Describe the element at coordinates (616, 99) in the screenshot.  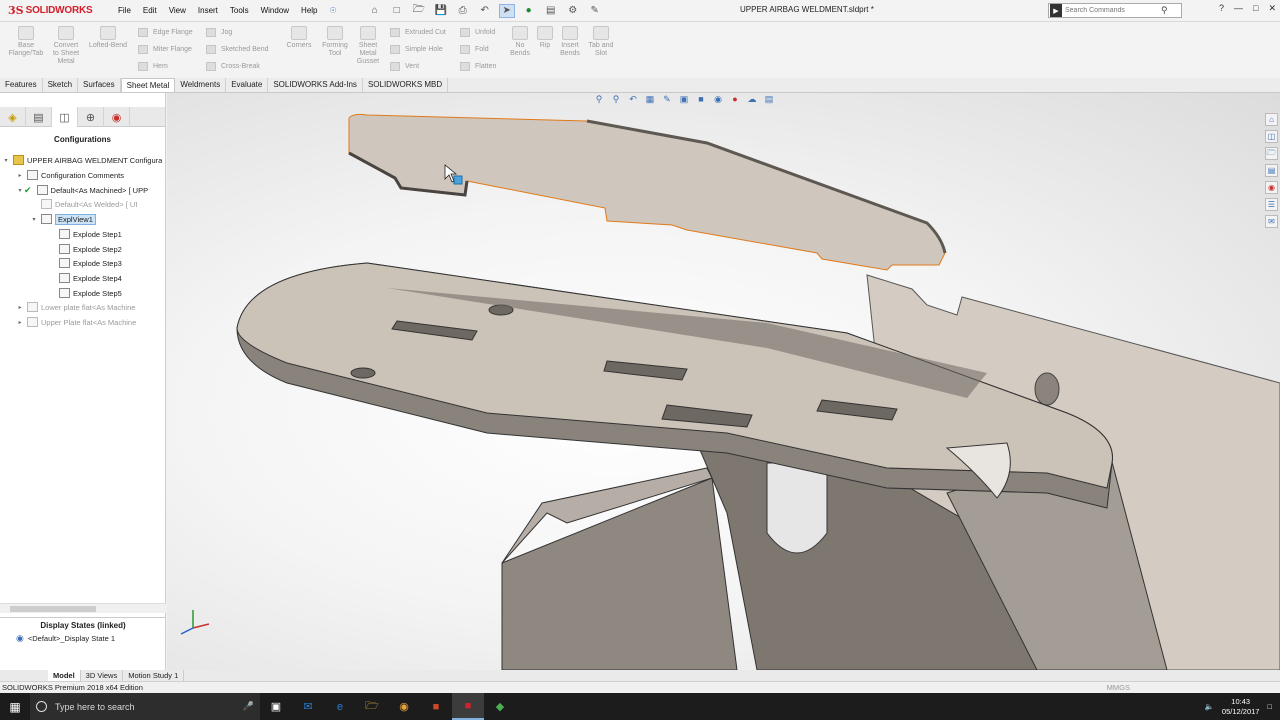
I see `zoom-to-area-icon: ⚲` at that location.